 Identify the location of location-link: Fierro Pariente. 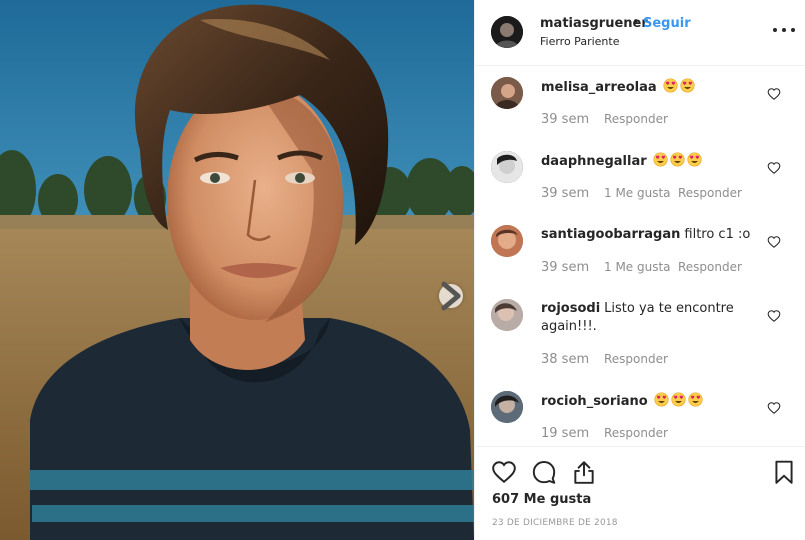
(579, 41).